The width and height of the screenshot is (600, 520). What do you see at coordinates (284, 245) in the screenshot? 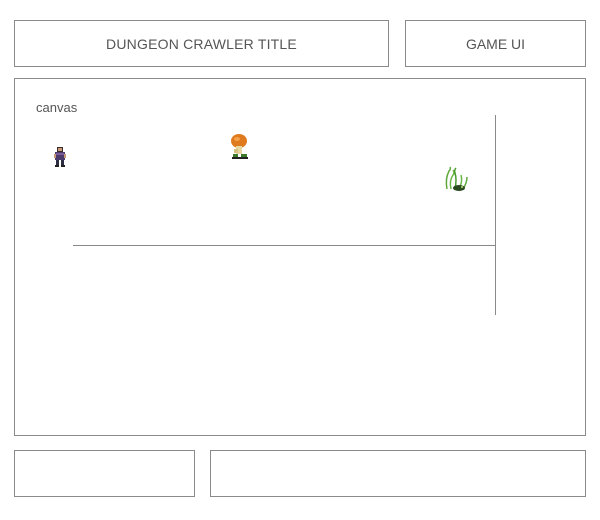
I see `dungeon-wall-horizontal` at bounding box center [284, 245].